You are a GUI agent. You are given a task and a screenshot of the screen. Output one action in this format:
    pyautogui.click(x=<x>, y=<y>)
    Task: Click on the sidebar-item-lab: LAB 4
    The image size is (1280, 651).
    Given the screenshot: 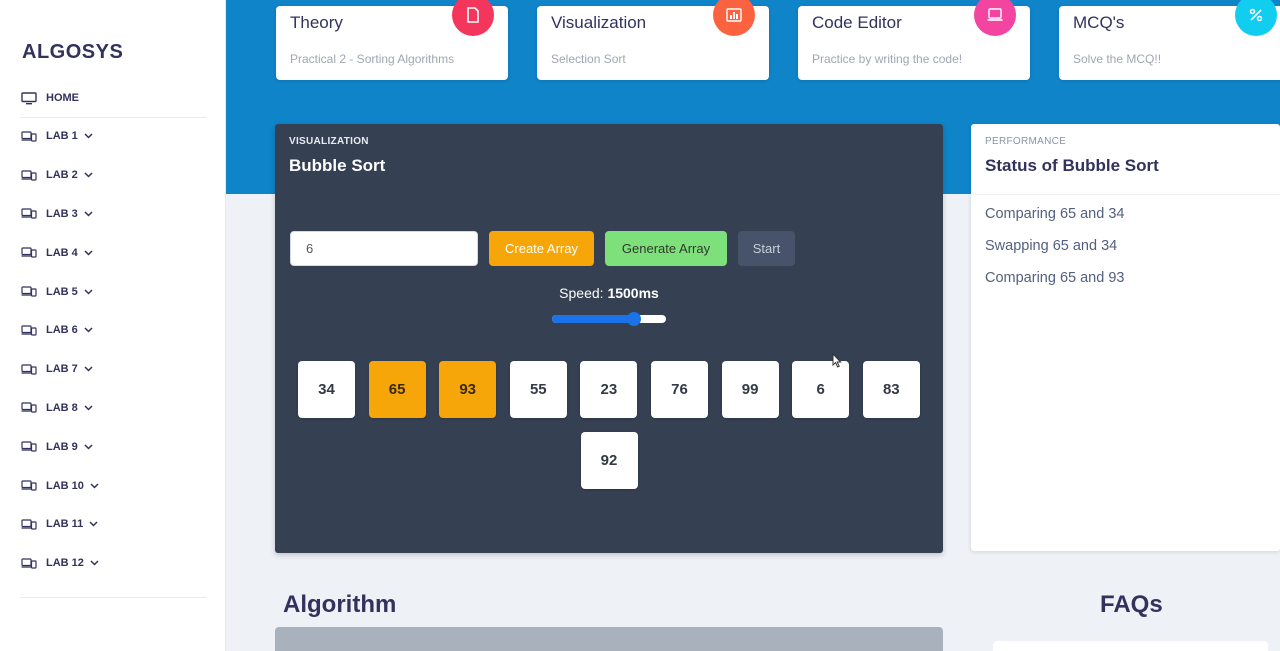 What is the action you would take?
    pyautogui.click(x=113, y=252)
    